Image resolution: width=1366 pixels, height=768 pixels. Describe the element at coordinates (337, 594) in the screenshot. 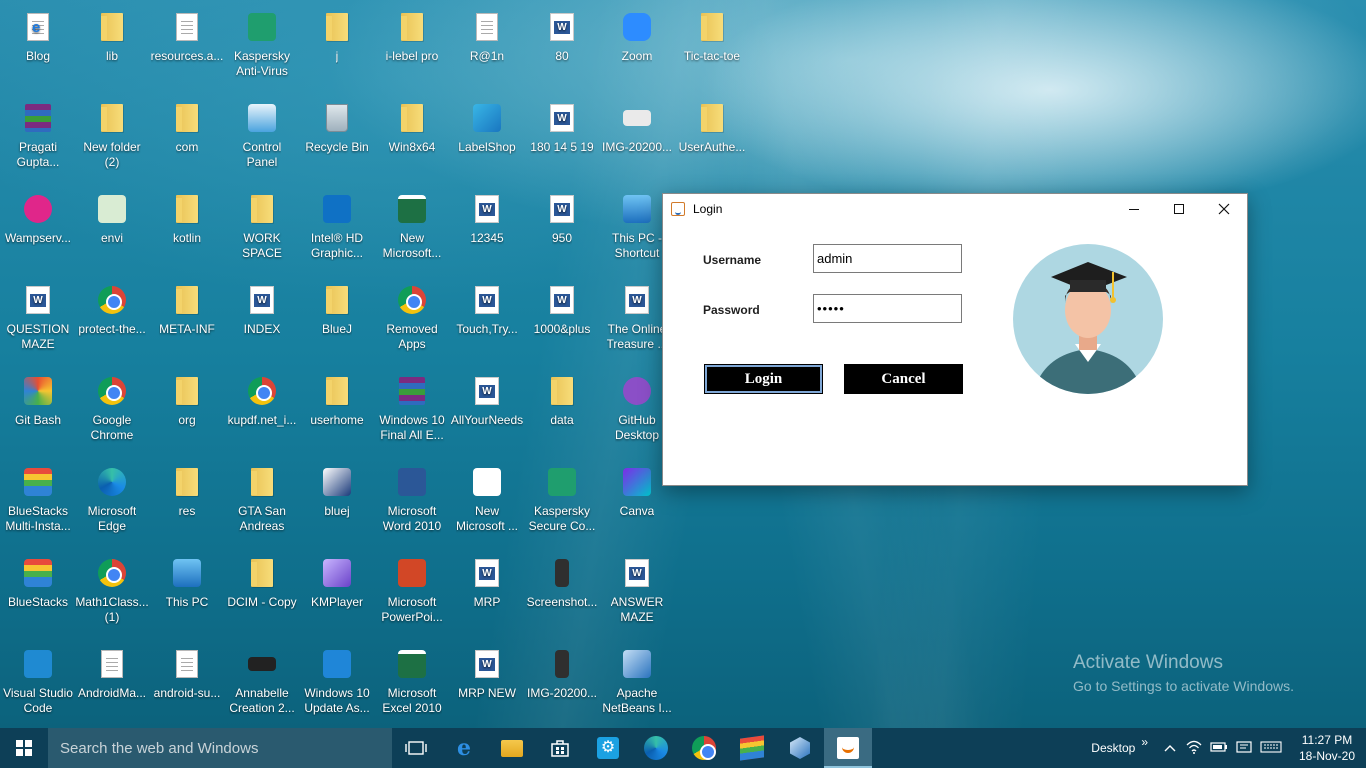

I see `desktop-icon: KMPlayer` at that location.